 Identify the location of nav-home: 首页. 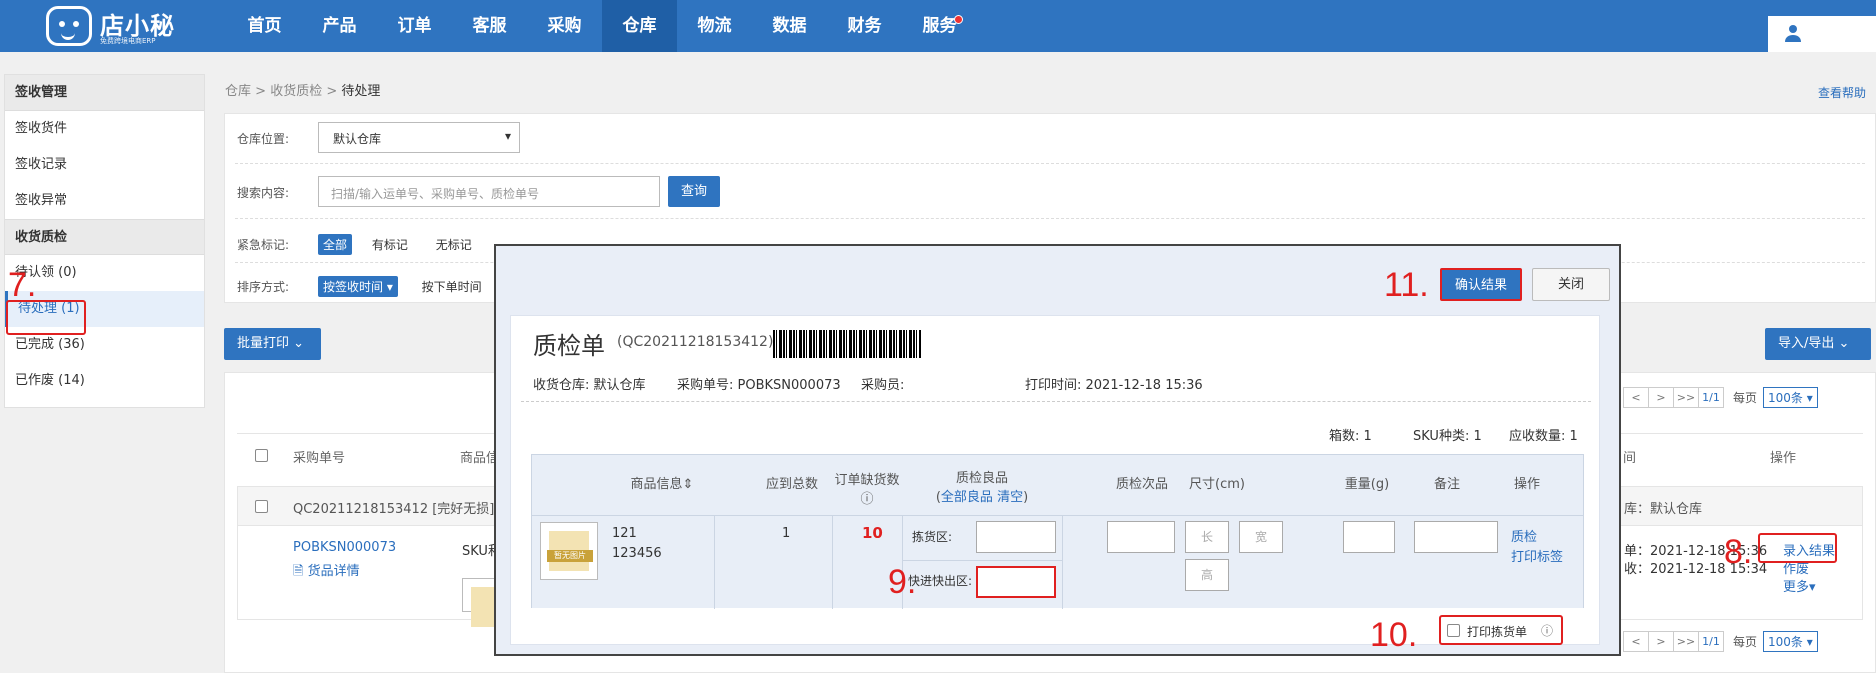
(264, 26).